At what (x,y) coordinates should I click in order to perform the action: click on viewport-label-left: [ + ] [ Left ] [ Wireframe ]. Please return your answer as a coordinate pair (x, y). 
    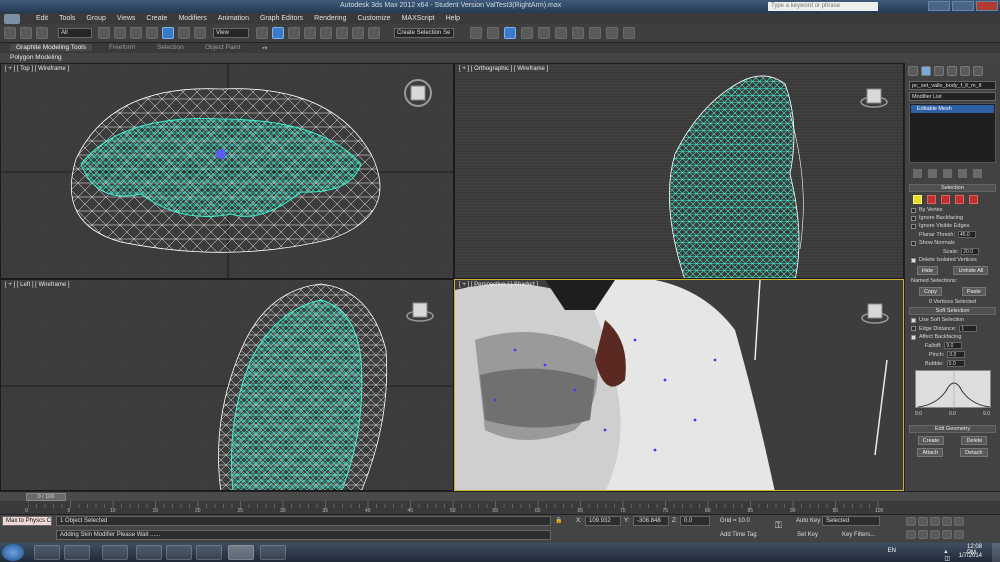
    Looking at the image, I should click on (37, 285).